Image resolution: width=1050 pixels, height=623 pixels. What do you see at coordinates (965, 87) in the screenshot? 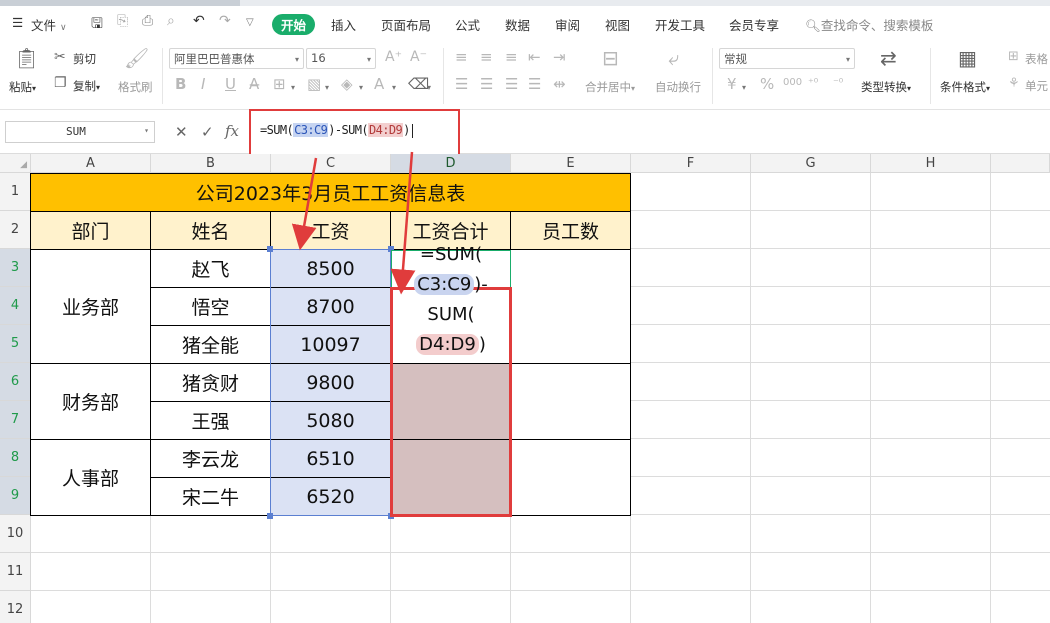
I see `conditional-format-button: 条件格式▾` at bounding box center [965, 87].